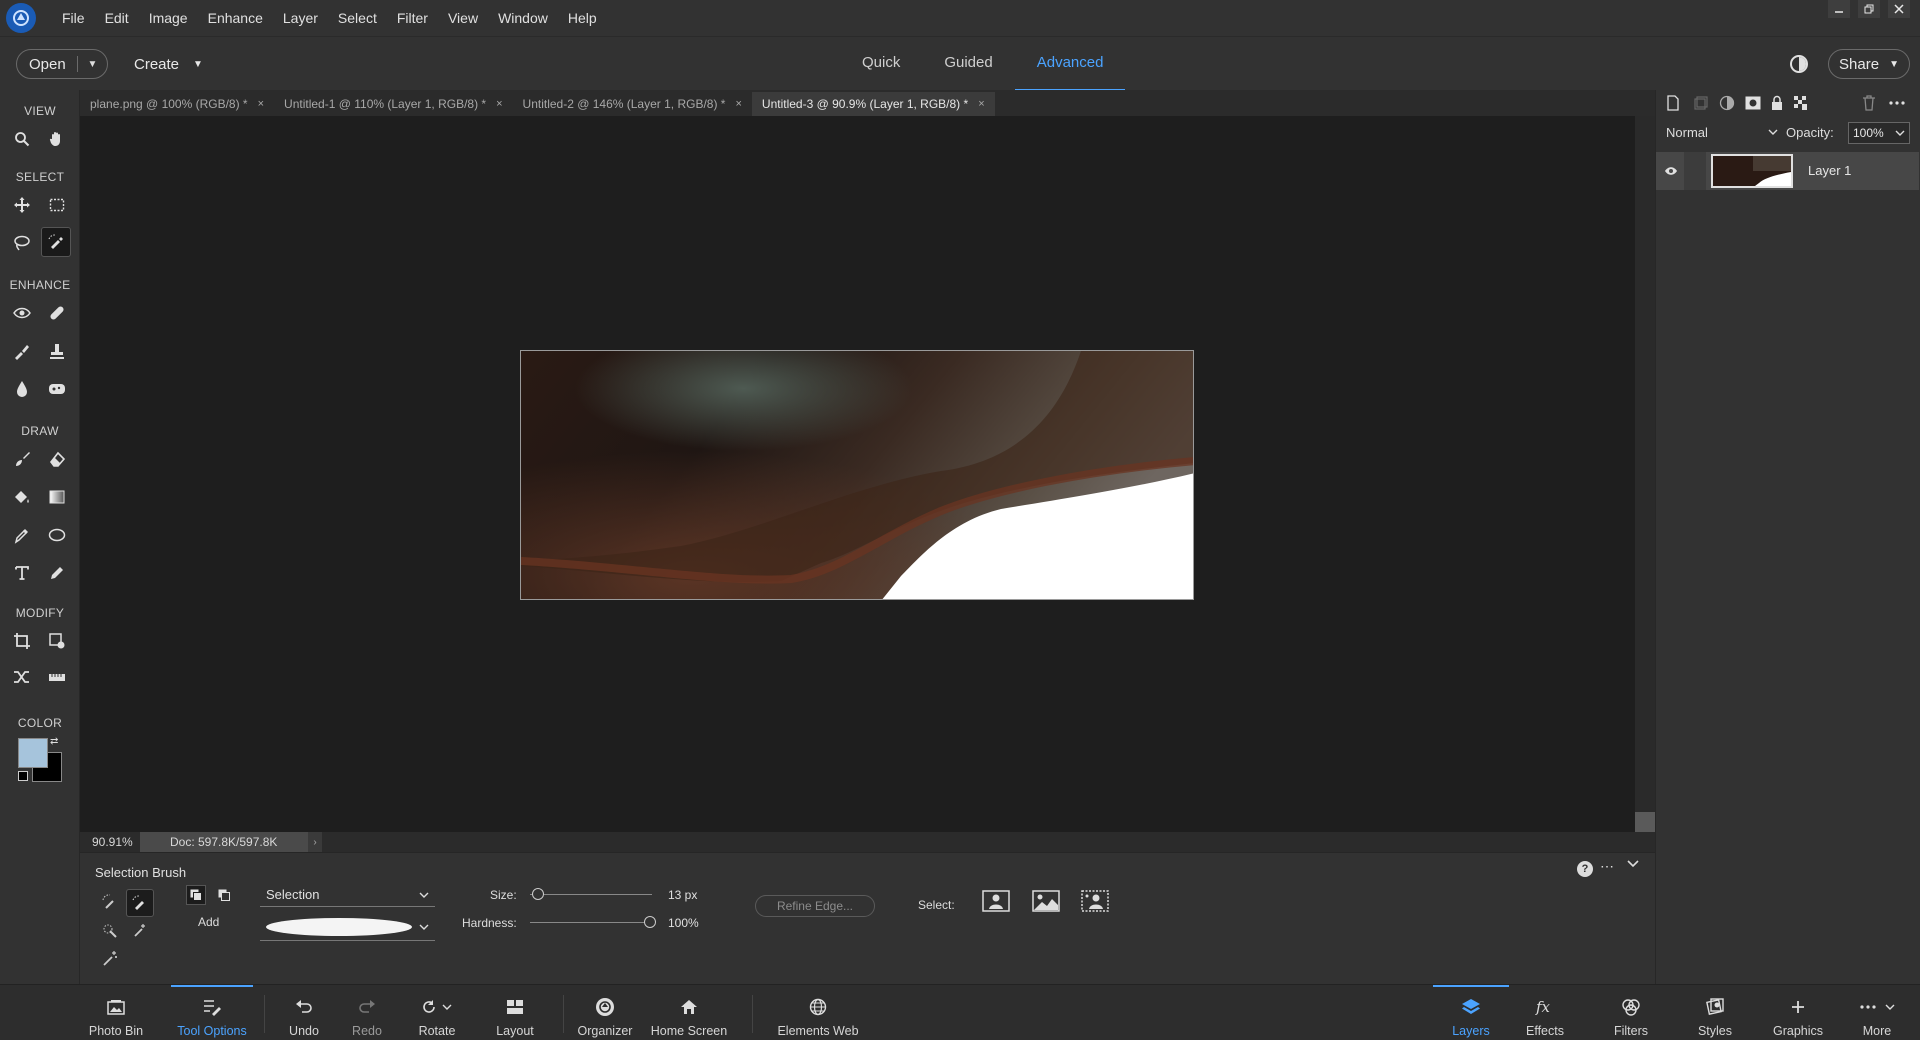  Describe the element at coordinates (463, 18) in the screenshot. I see `menu-view: View` at that location.